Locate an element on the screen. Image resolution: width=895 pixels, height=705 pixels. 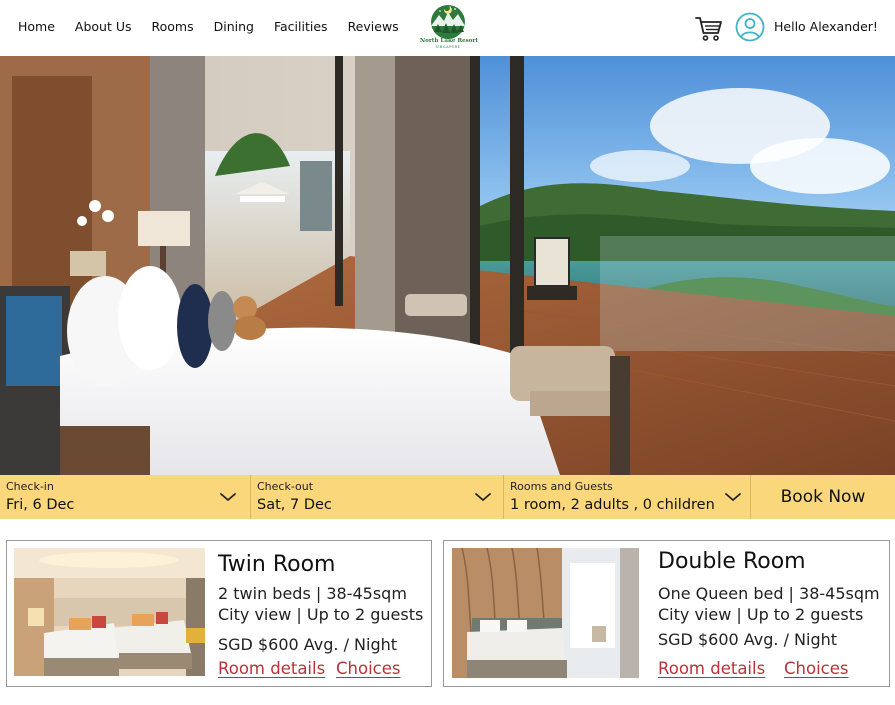
logo-location: SINGAPORE is located at coordinates (448, 47).